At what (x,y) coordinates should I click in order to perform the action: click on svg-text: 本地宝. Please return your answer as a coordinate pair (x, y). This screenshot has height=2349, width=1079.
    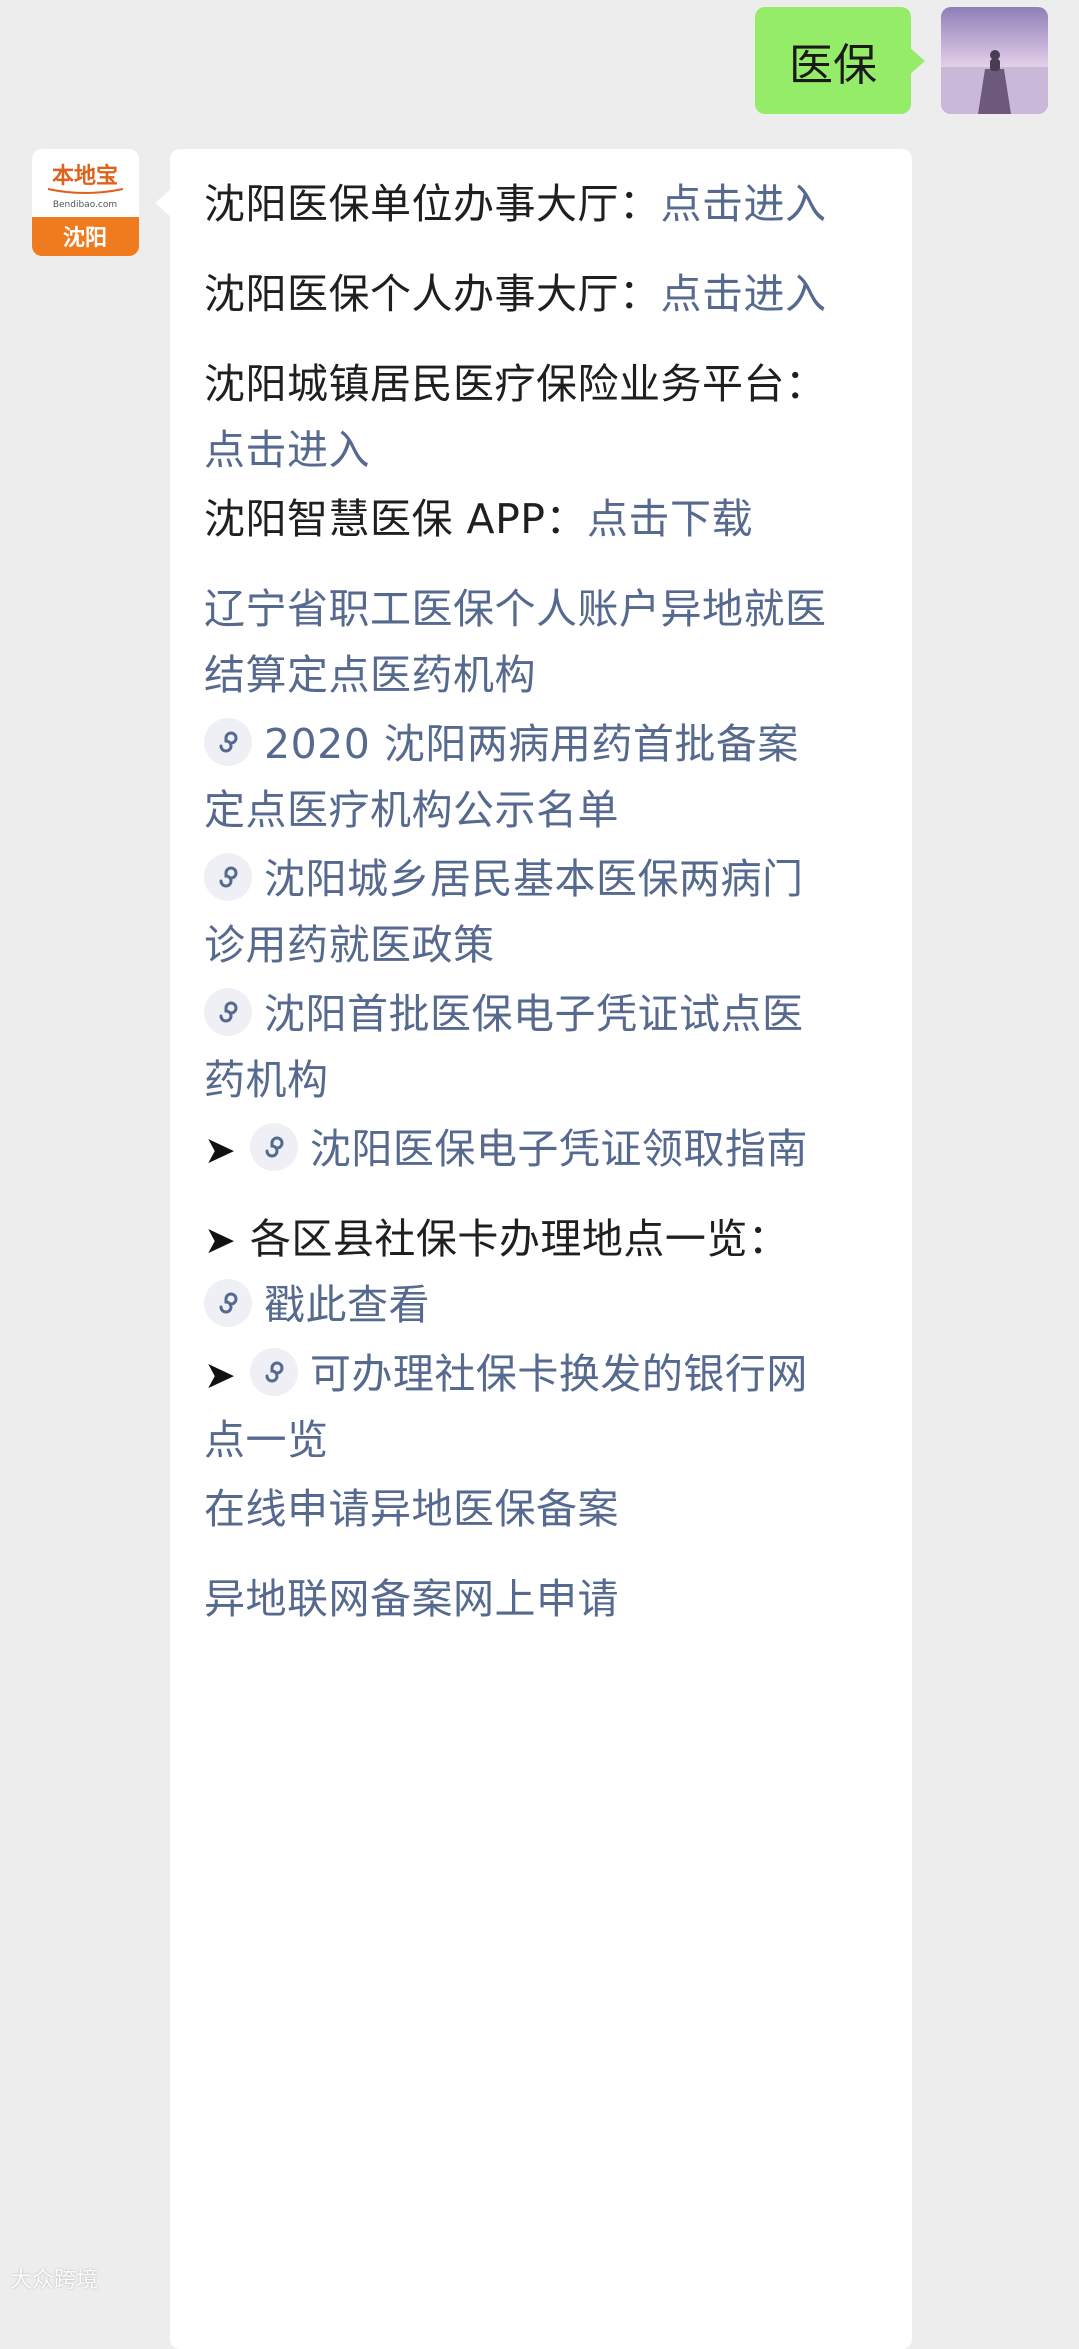
    Looking at the image, I should click on (85, 176).